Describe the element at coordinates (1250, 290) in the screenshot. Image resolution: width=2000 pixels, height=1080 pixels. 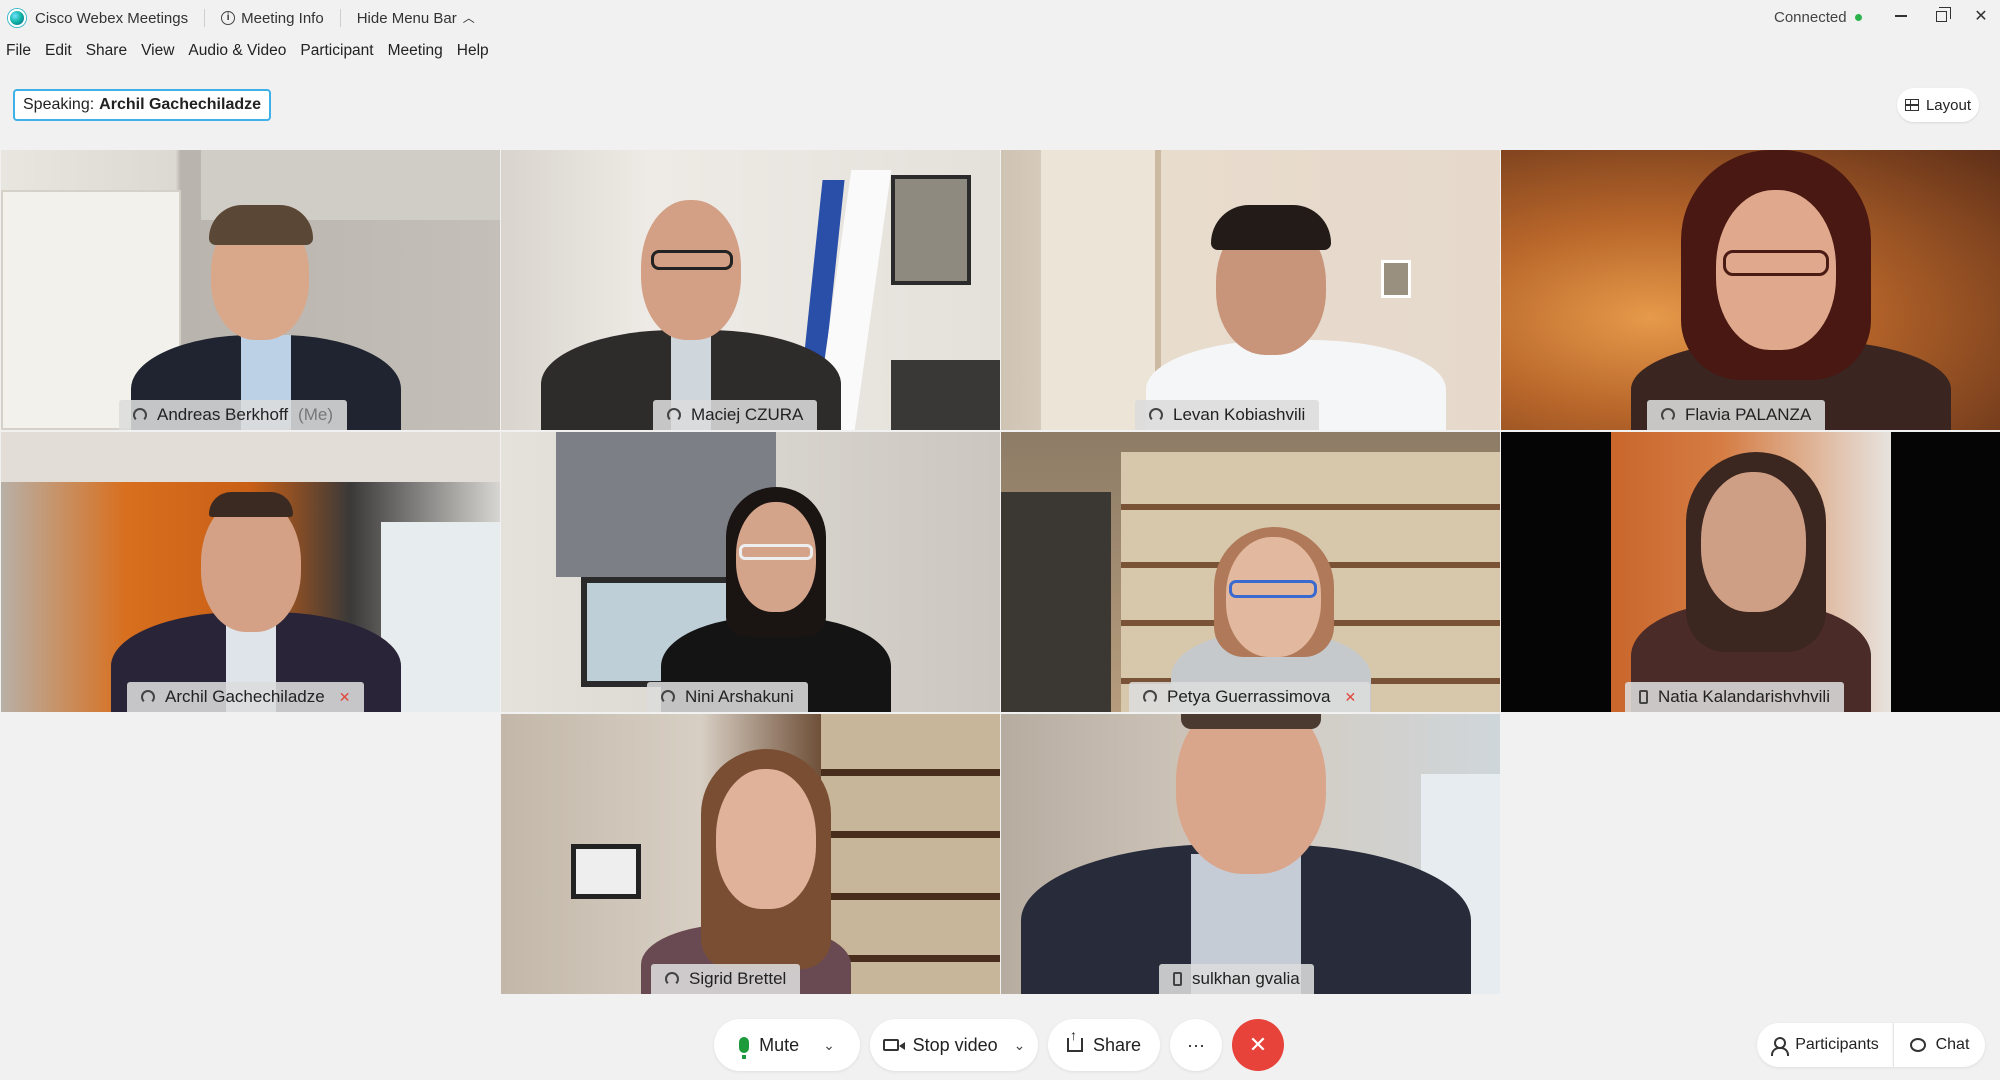
I see `video-tile: Levan Kobiashvili` at that location.